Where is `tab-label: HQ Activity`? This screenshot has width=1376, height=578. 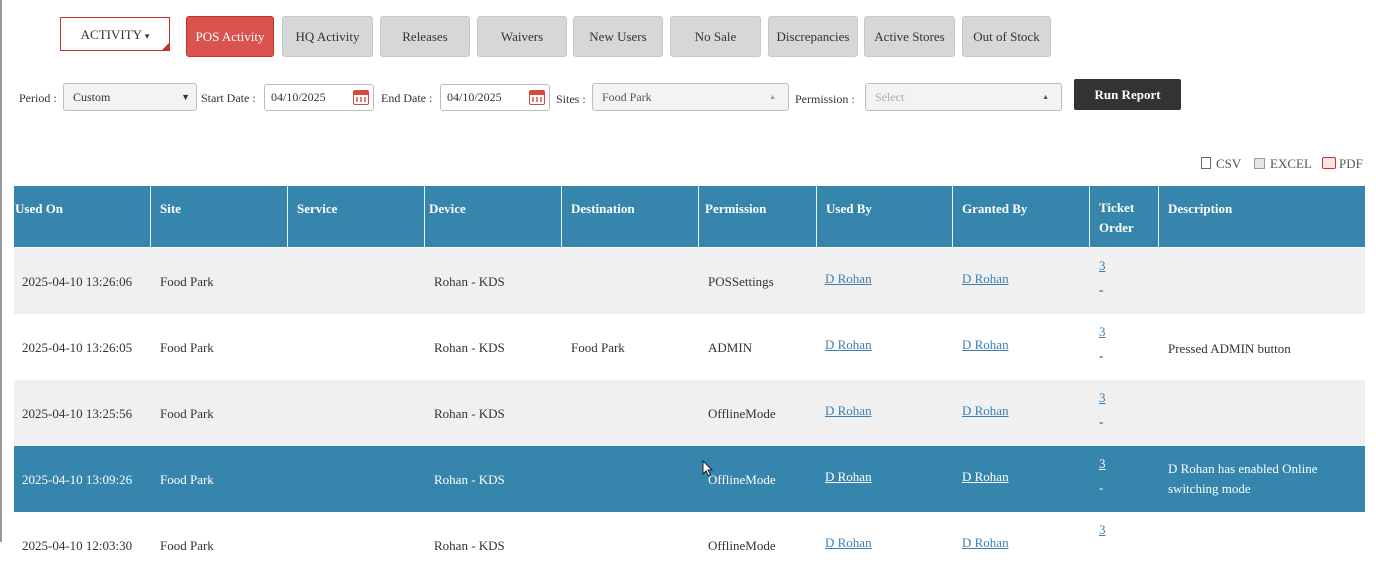
tab-label: HQ Activity is located at coordinates (327, 36).